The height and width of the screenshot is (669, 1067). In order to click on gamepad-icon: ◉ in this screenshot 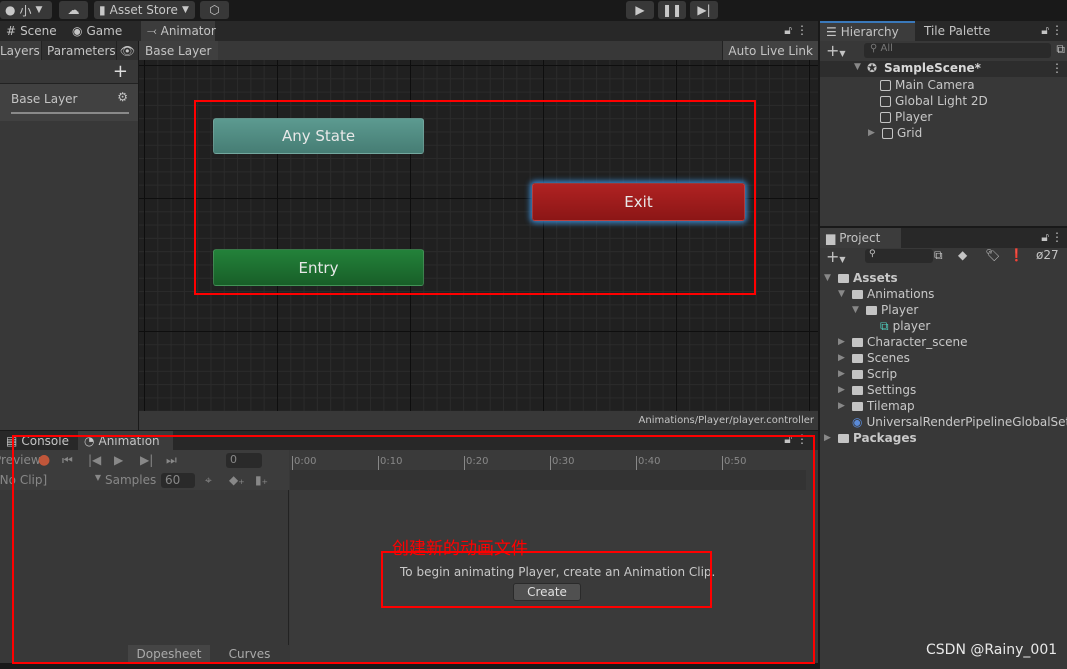, I will do `click(77, 31)`.